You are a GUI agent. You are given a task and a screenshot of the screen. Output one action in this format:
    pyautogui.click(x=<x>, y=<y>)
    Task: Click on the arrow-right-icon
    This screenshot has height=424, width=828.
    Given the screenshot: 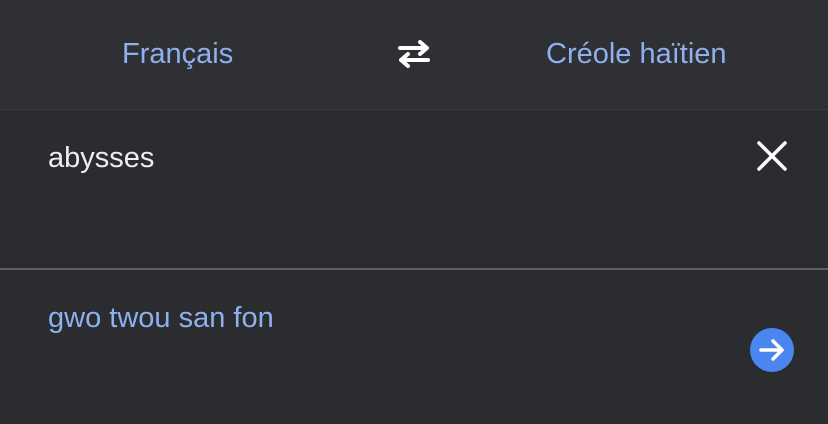 What is the action you would take?
    pyautogui.click(x=772, y=350)
    